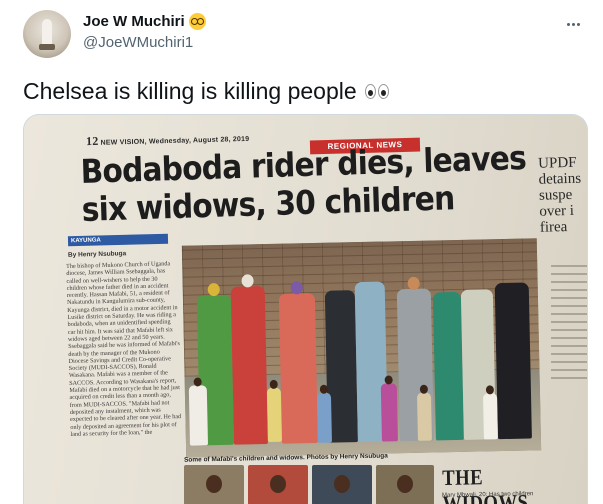  I want to click on widows-photo-strip, so click(309, 484).